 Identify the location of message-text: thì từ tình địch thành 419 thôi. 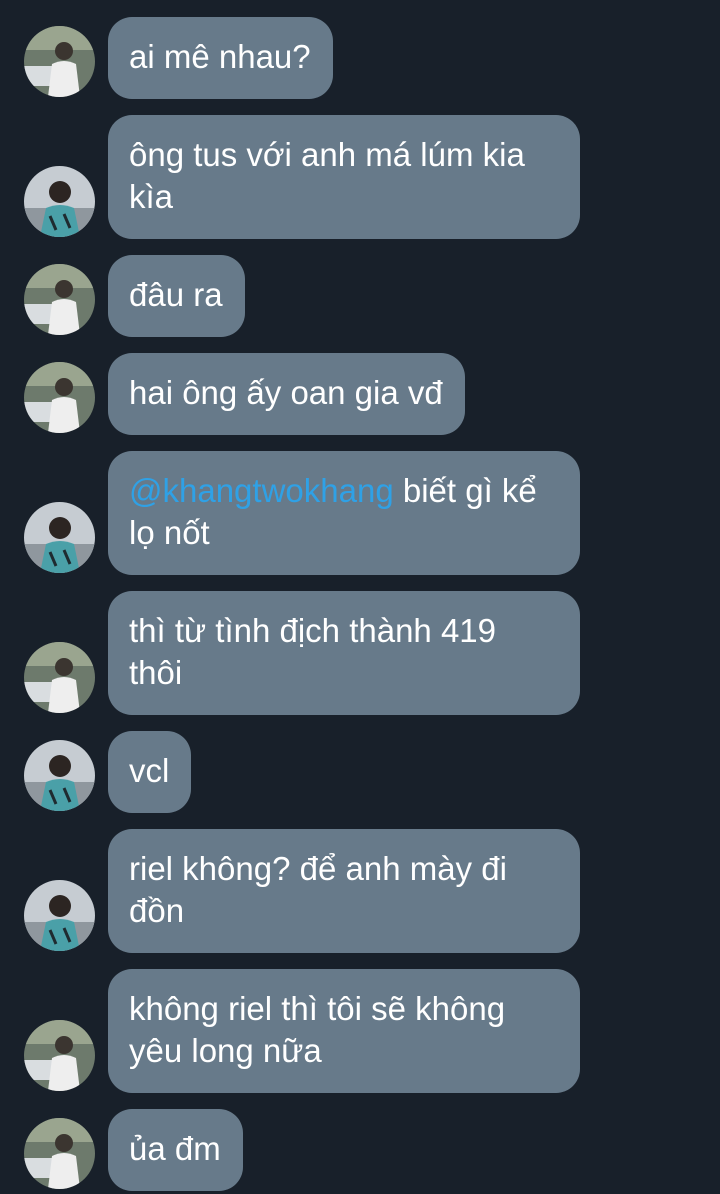
(313, 651).